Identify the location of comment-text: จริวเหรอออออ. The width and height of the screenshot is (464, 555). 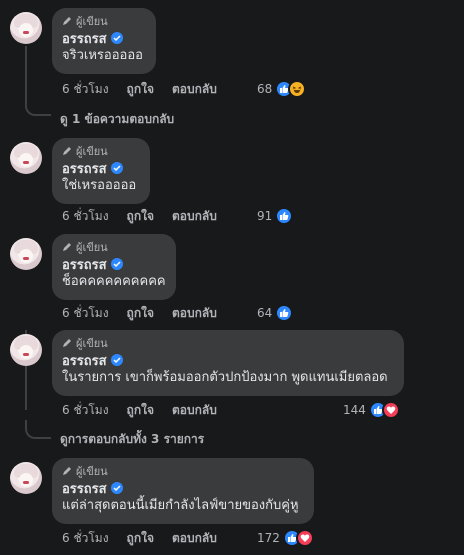
(102, 55).